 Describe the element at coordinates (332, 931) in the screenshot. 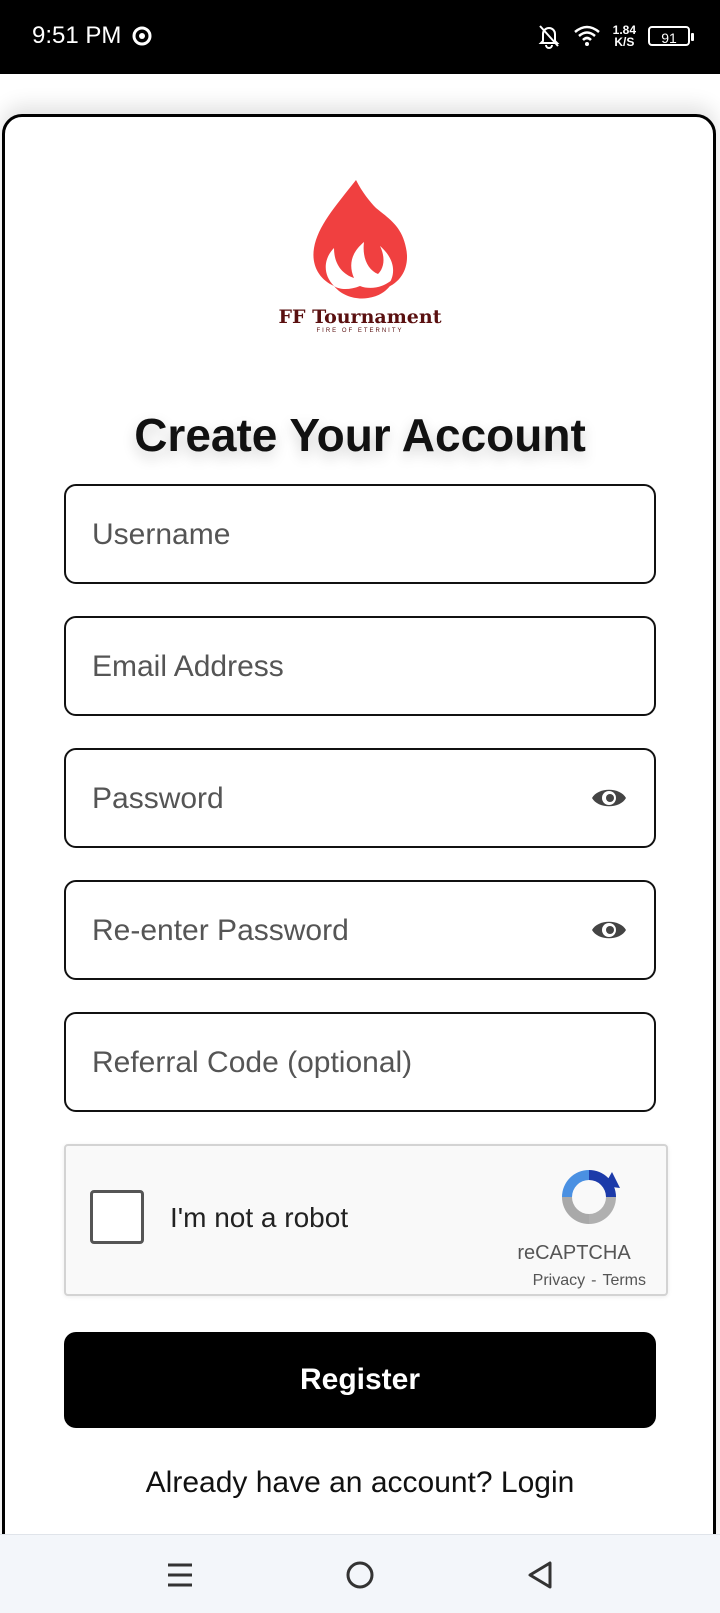

I see `confirm-password-input` at that location.